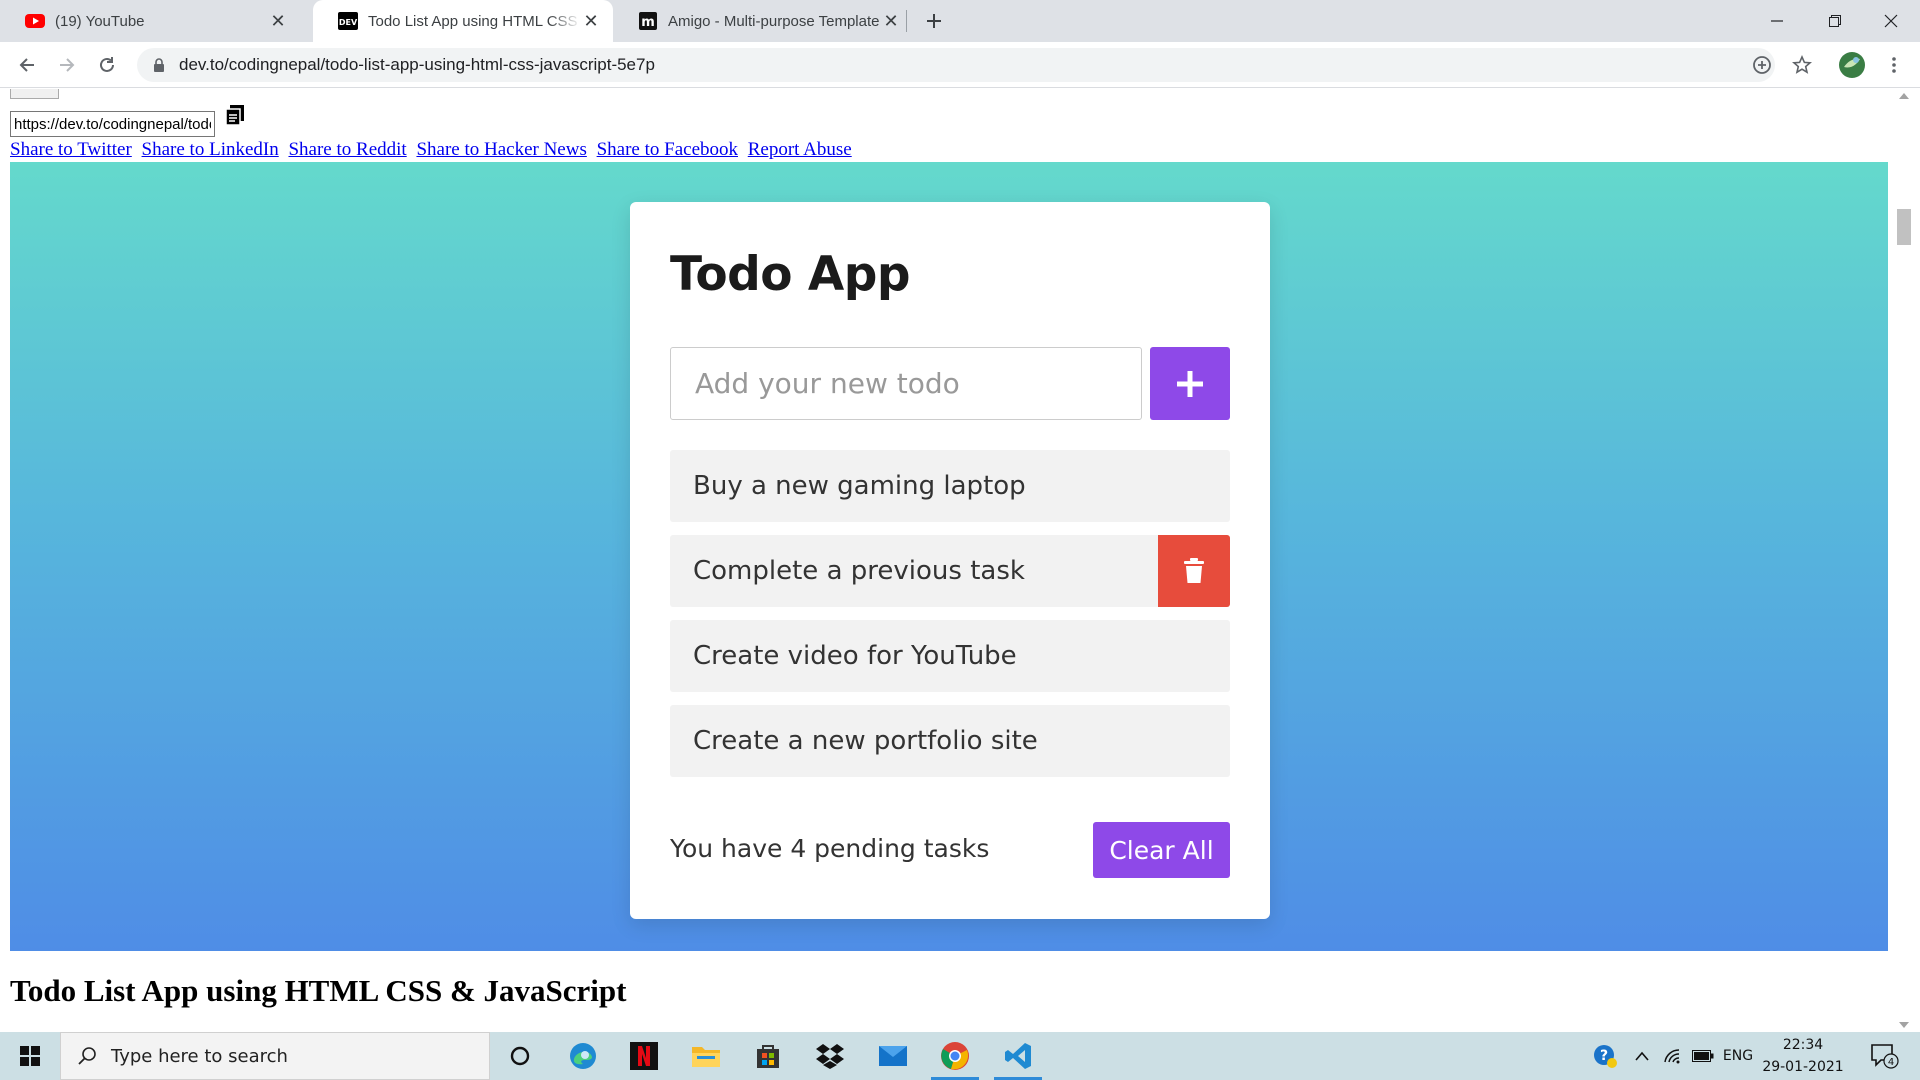  I want to click on todo-item-text: Create a new portfolio site, so click(865, 741).